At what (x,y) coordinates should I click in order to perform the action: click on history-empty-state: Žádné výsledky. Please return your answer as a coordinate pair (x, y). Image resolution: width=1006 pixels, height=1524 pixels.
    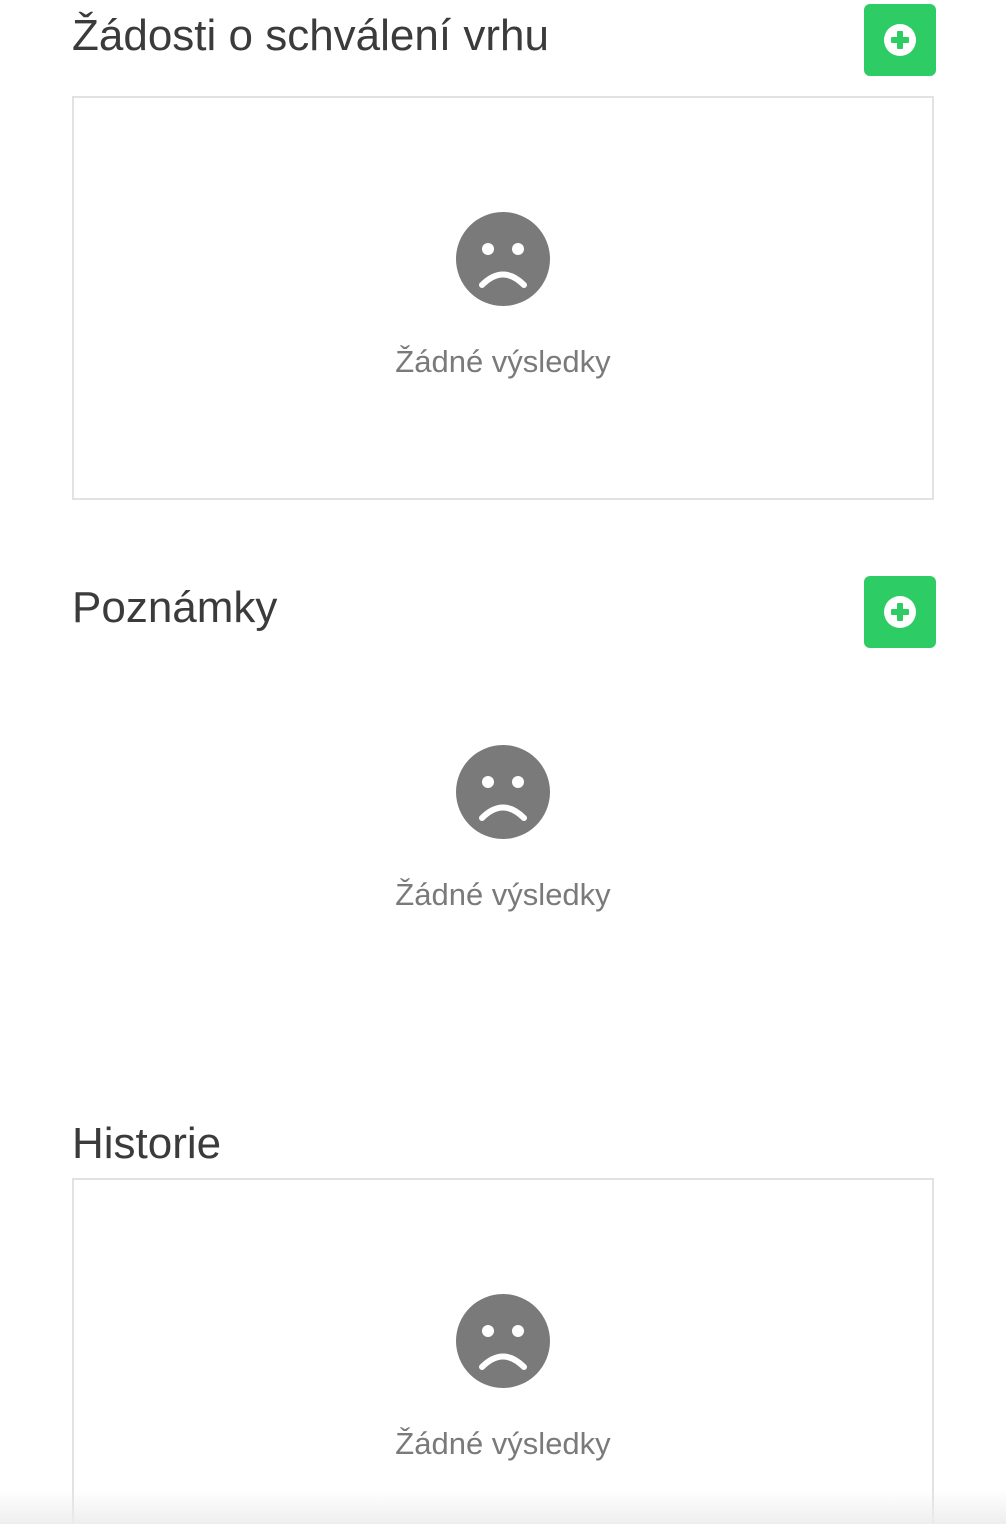
    Looking at the image, I should click on (503, 1378).